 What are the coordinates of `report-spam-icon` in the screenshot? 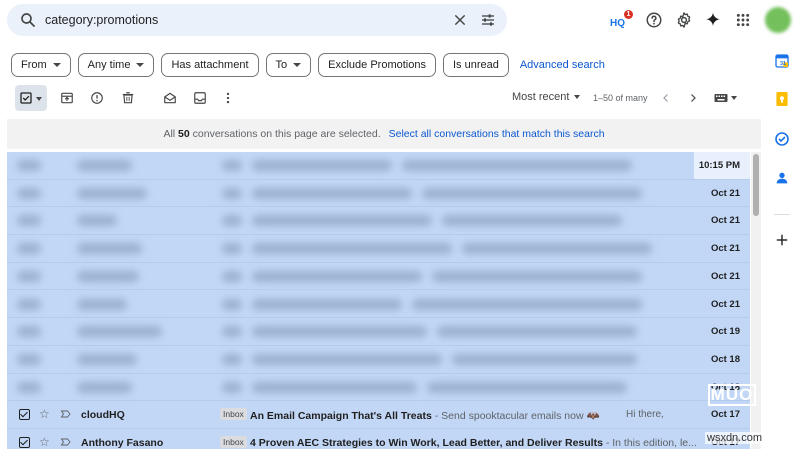 It's located at (97, 98).